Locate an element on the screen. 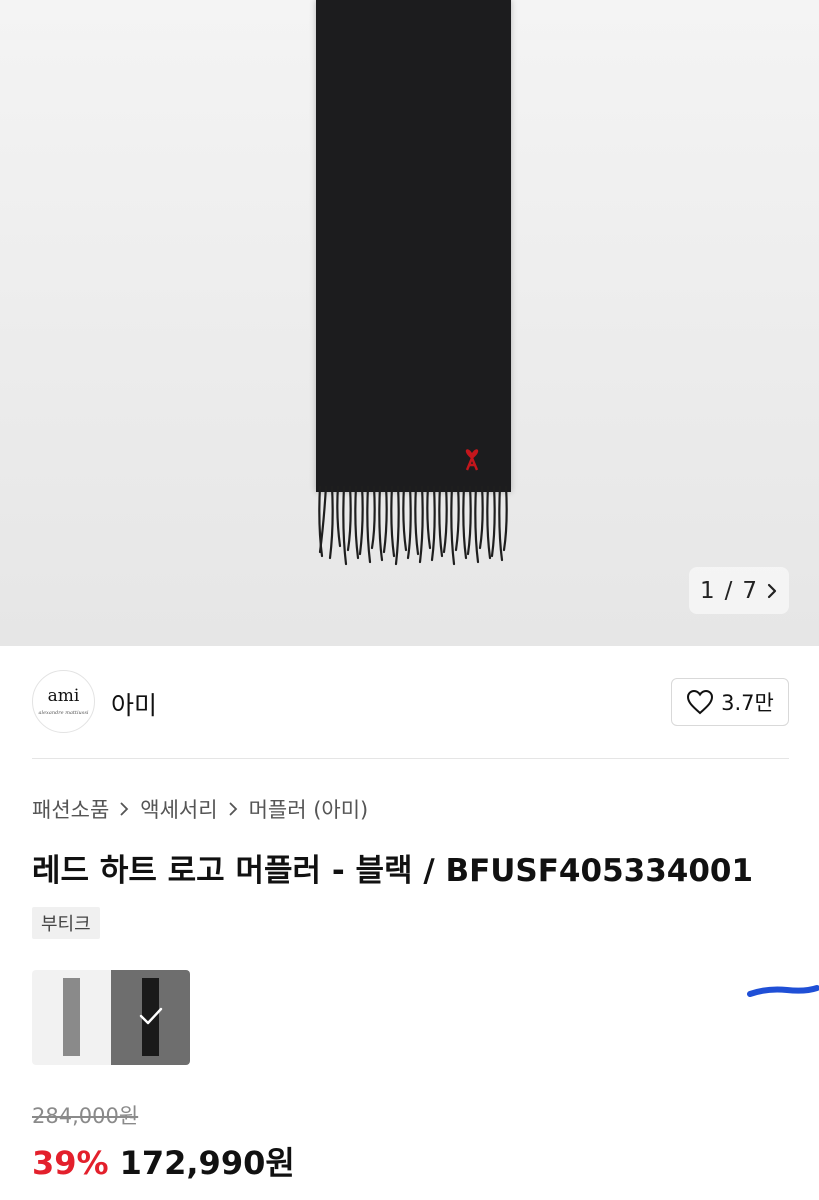  scarf-fringe is located at coordinates (413, 526).